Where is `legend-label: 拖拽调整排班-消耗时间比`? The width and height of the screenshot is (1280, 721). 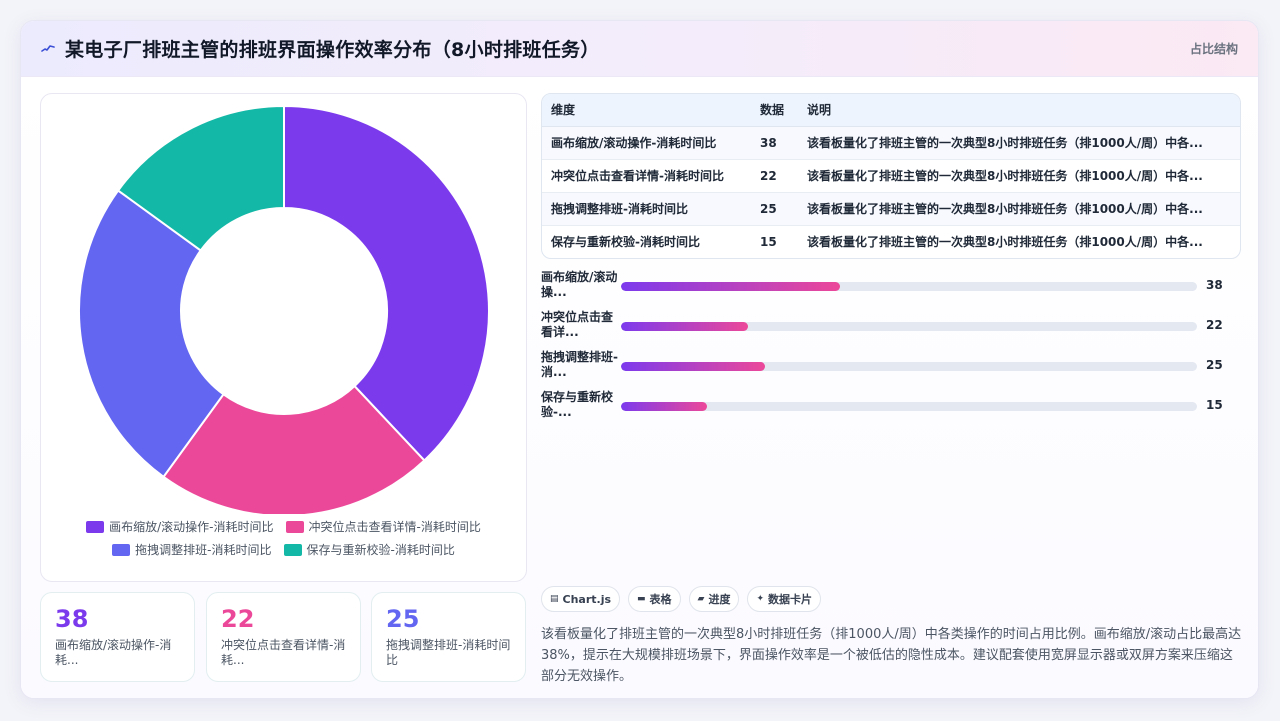
legend-label: 拖拽调整排班-消耗时间比 is located at coordinates (203, 550).